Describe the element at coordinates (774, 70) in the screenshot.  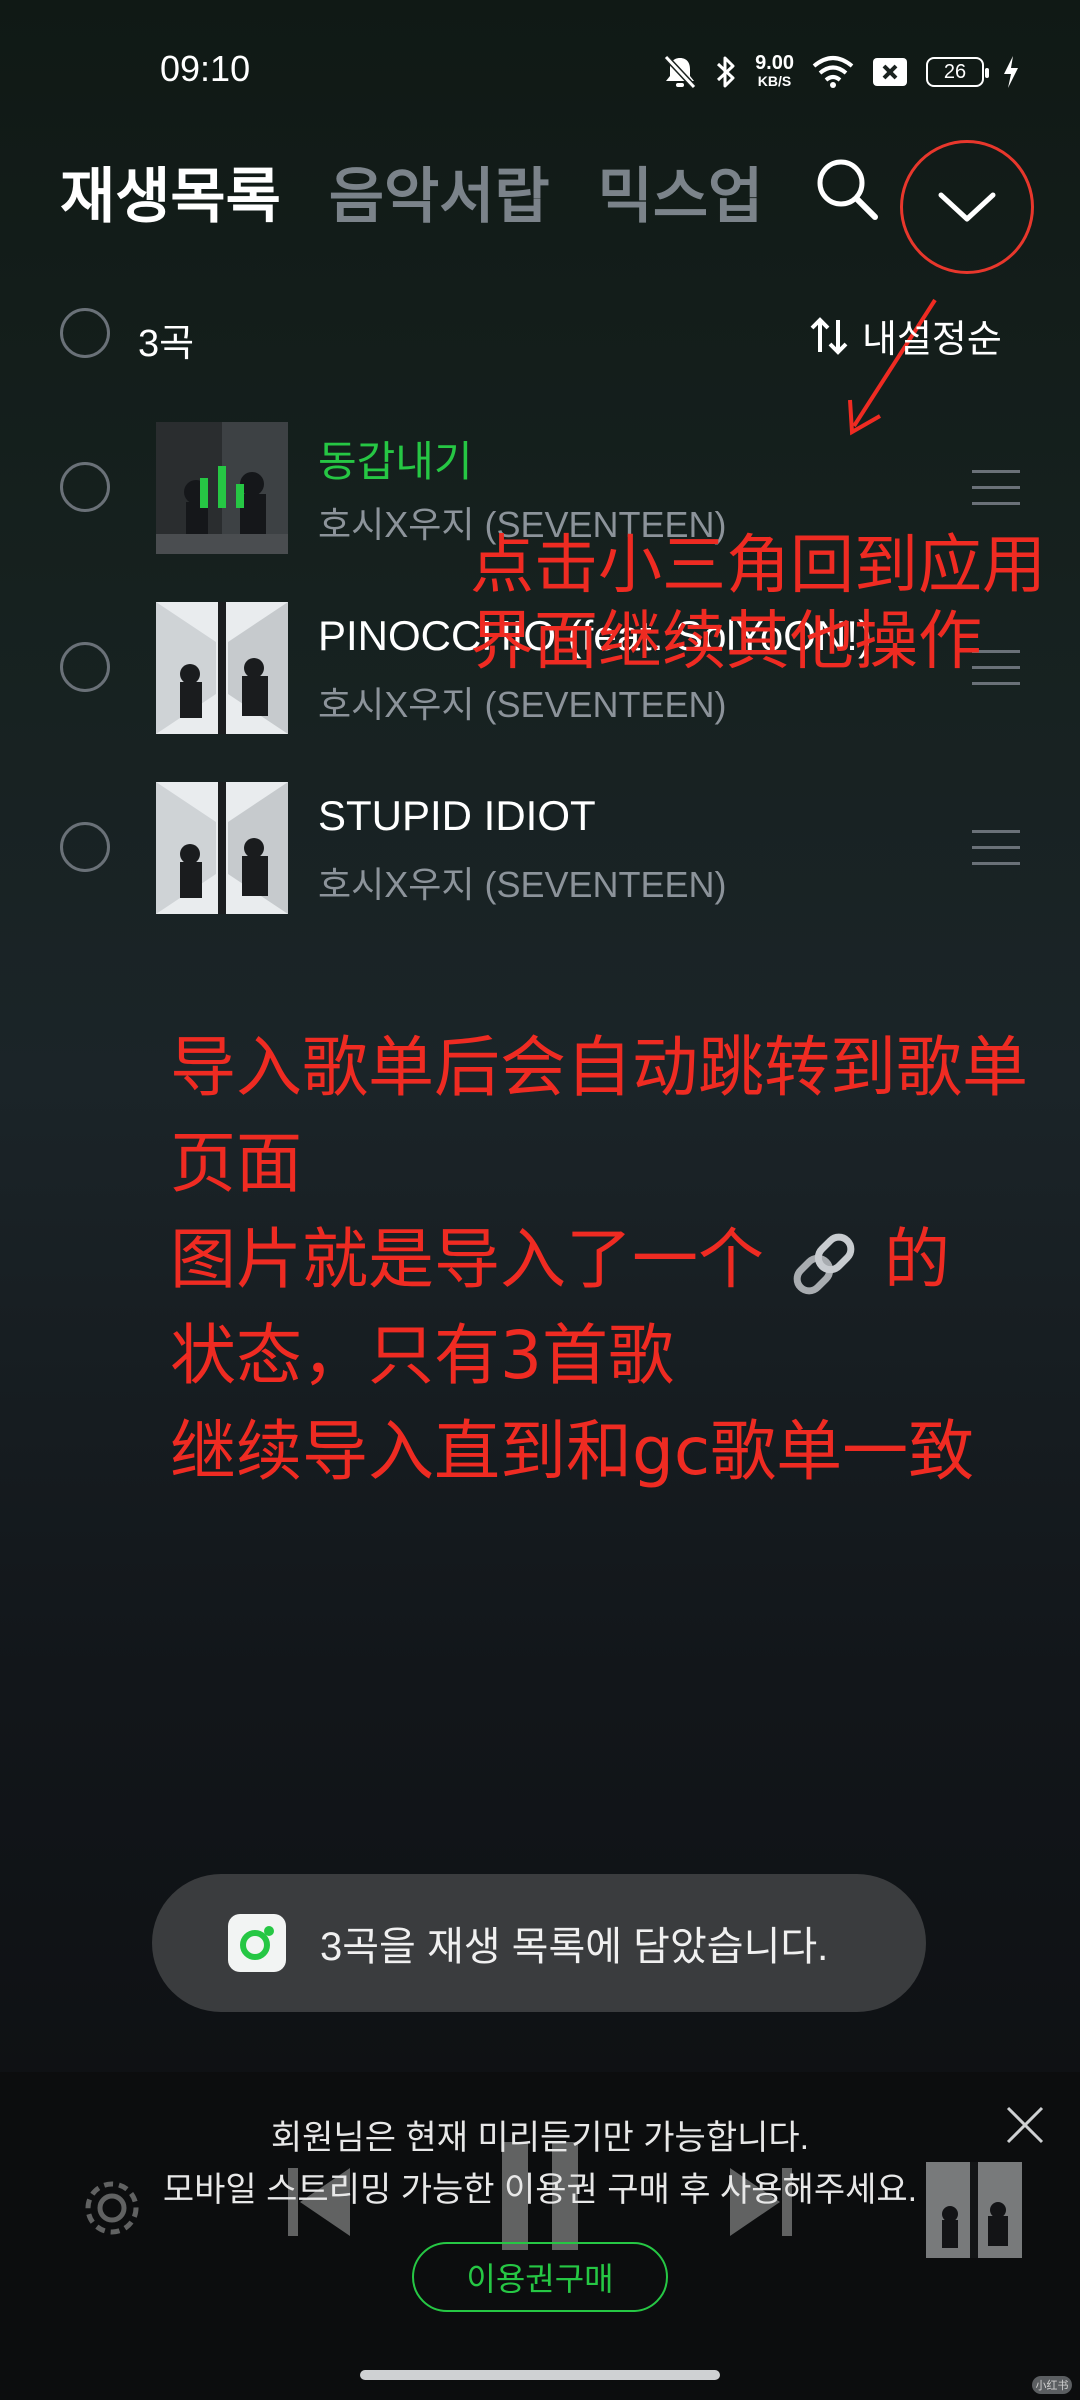
I see `network-speed: 9.00 KB/S` at that location.